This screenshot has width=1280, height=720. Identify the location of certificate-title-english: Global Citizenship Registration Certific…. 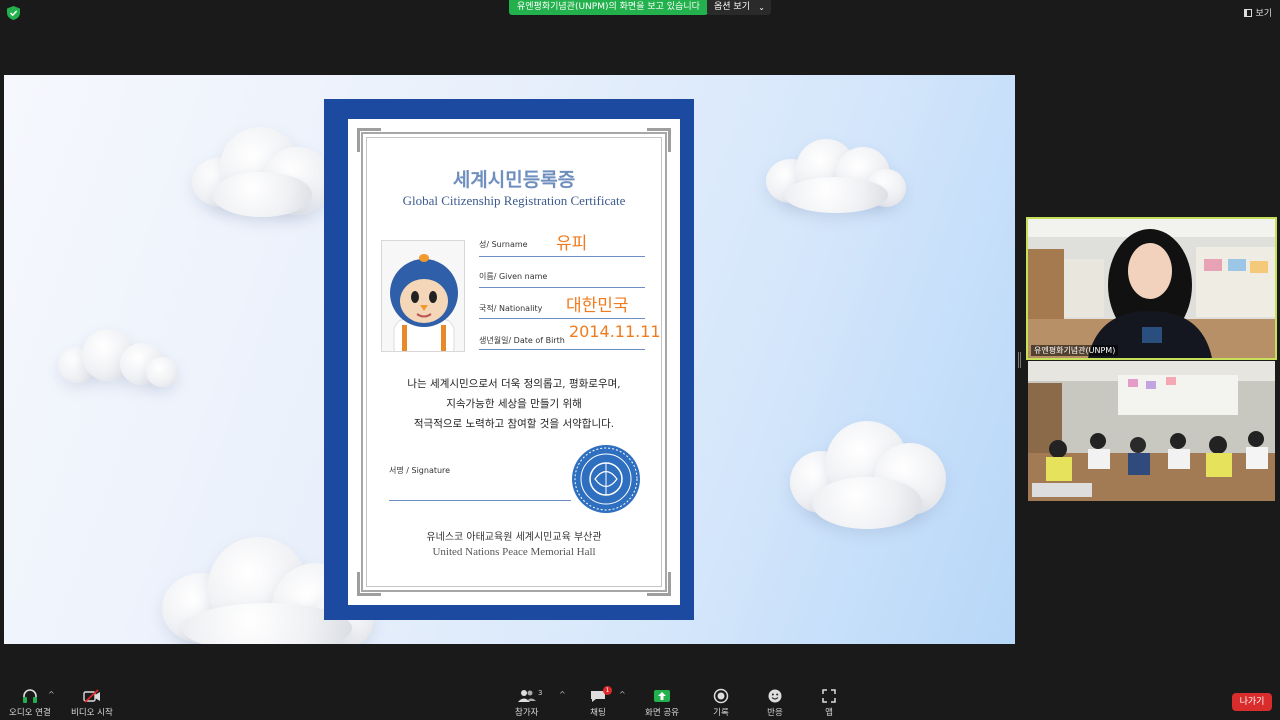
(514, 200).